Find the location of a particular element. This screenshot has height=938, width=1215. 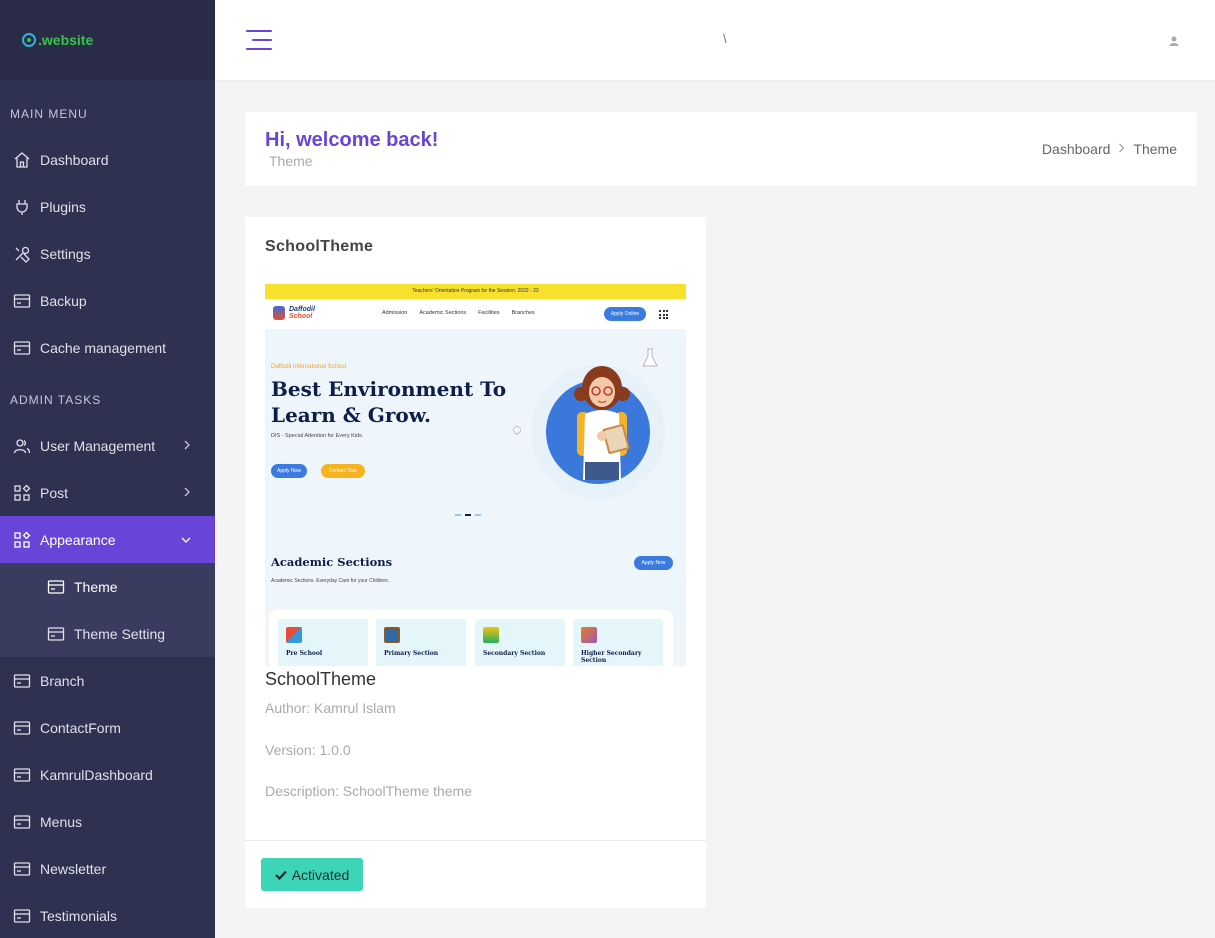

sidebar-item-label: Settings is located at coordinates (65, 253).